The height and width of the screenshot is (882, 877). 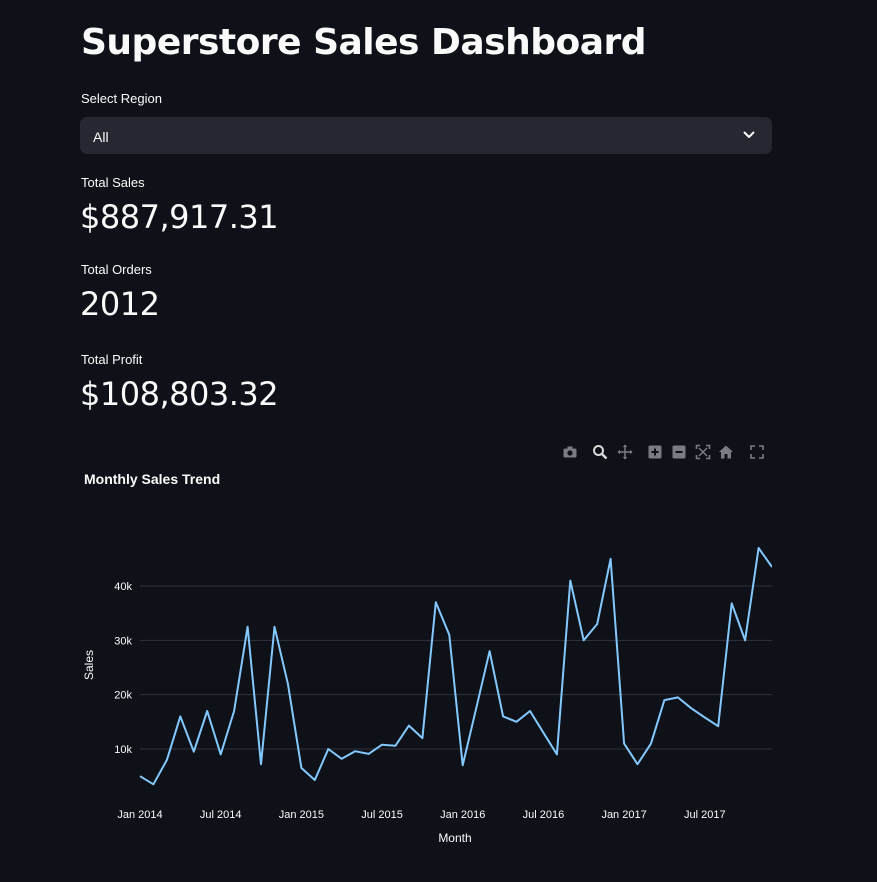 I want to click on x-tick-label: Jan 2014, so click(x=139, y=815).